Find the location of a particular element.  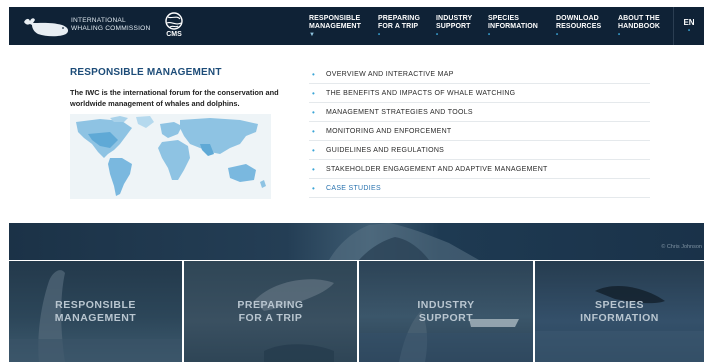

tile-responsible-management: RESPONSIBLE MANAGEMENT is located at coordinates (95, 311).